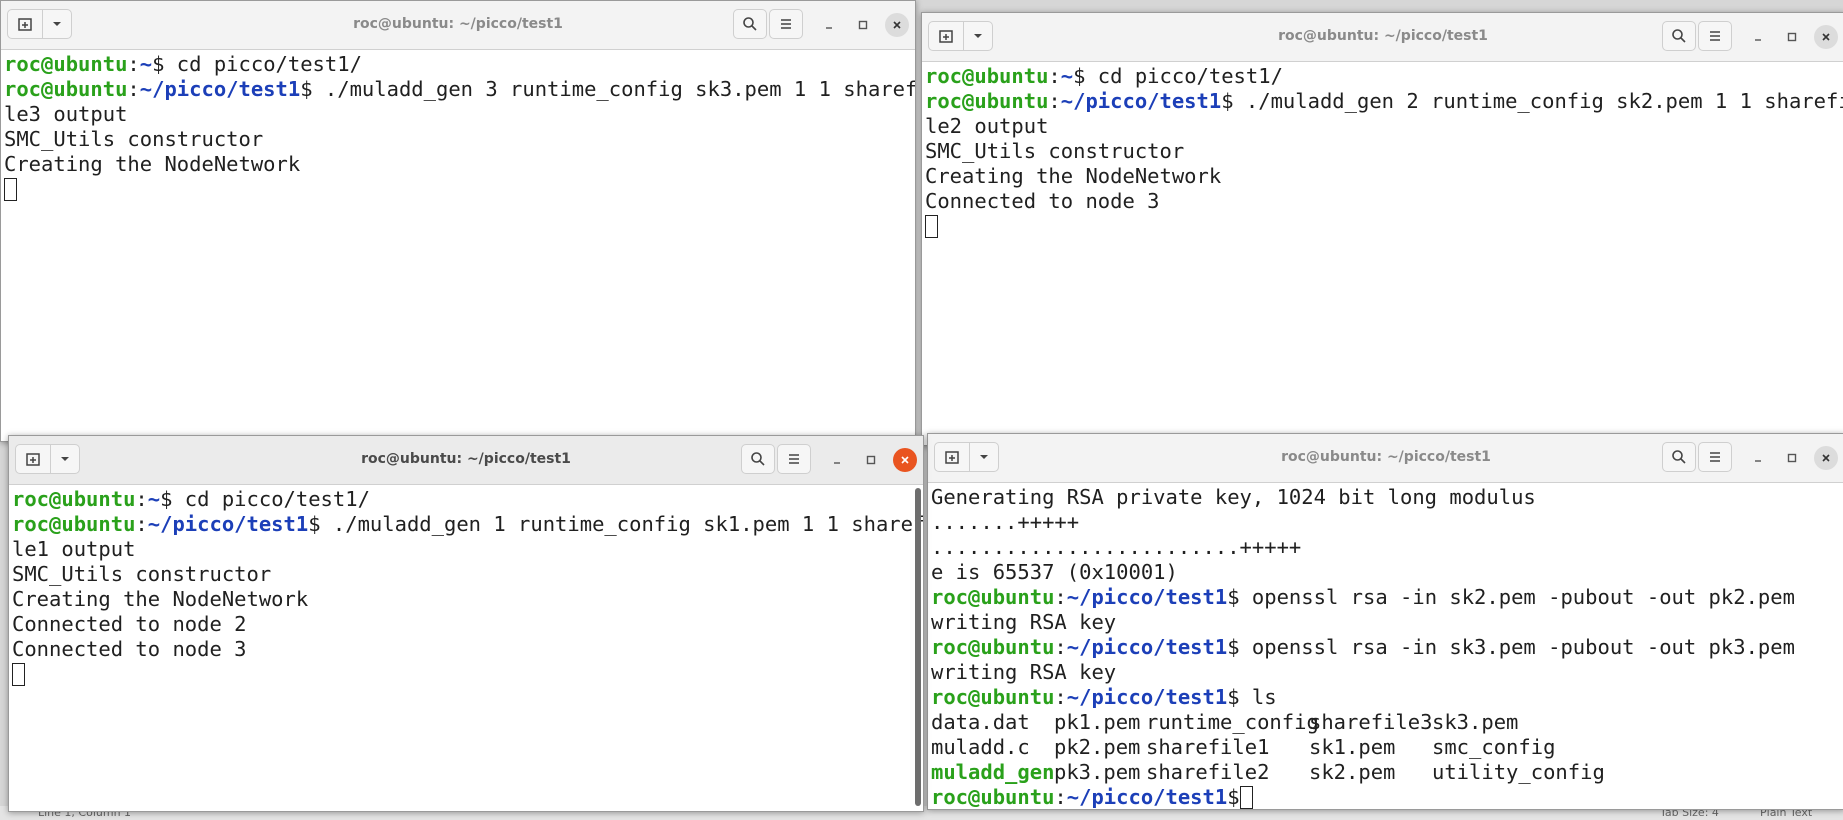 This screenshot has height=820, width=1843. Describe the element at coordinates (1352, 747) in the screenshot. I see `file-name: sk1.pem` at that location.